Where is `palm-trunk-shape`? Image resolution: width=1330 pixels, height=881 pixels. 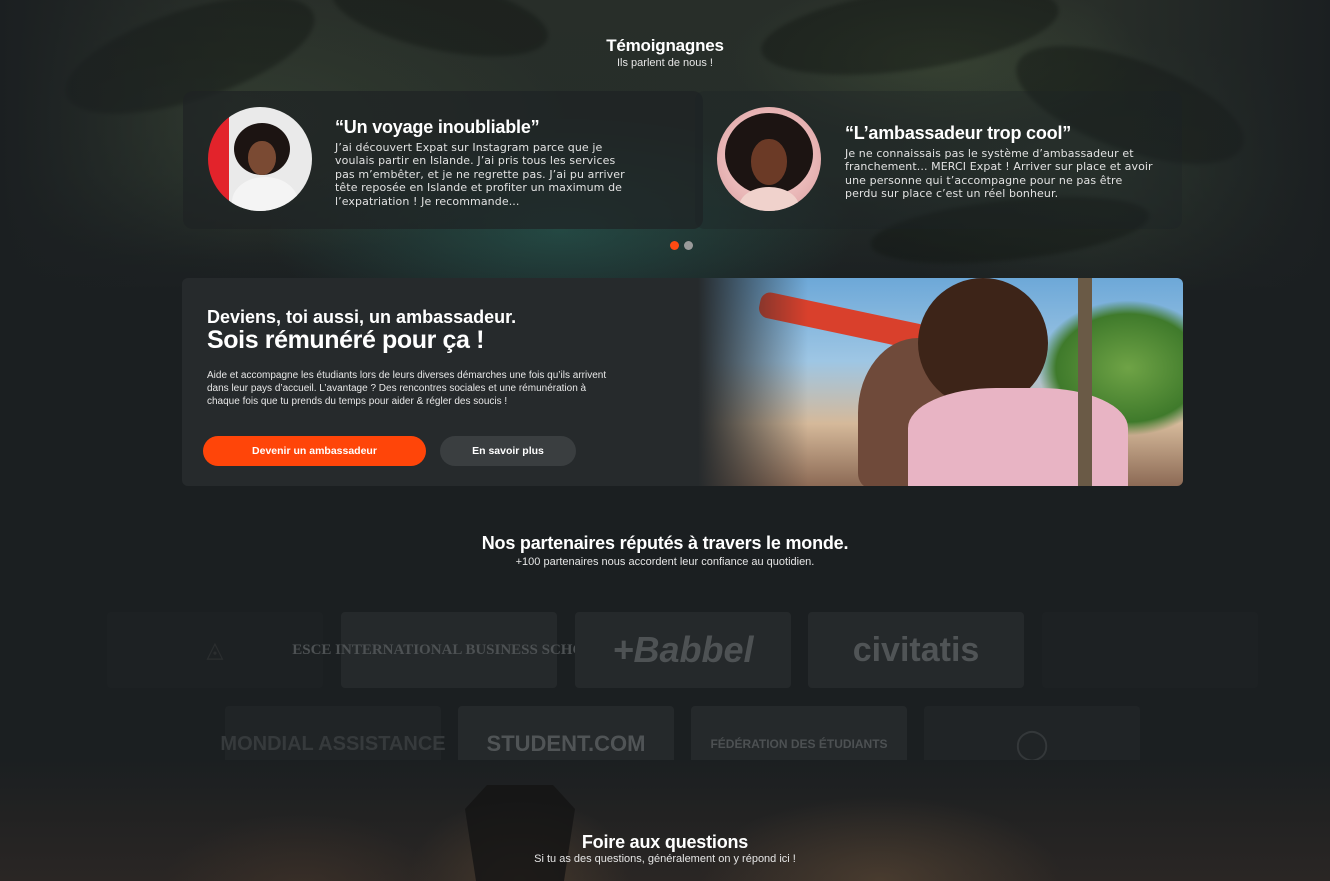
palm-trunk-shape is located at coordinates (1085, 382).